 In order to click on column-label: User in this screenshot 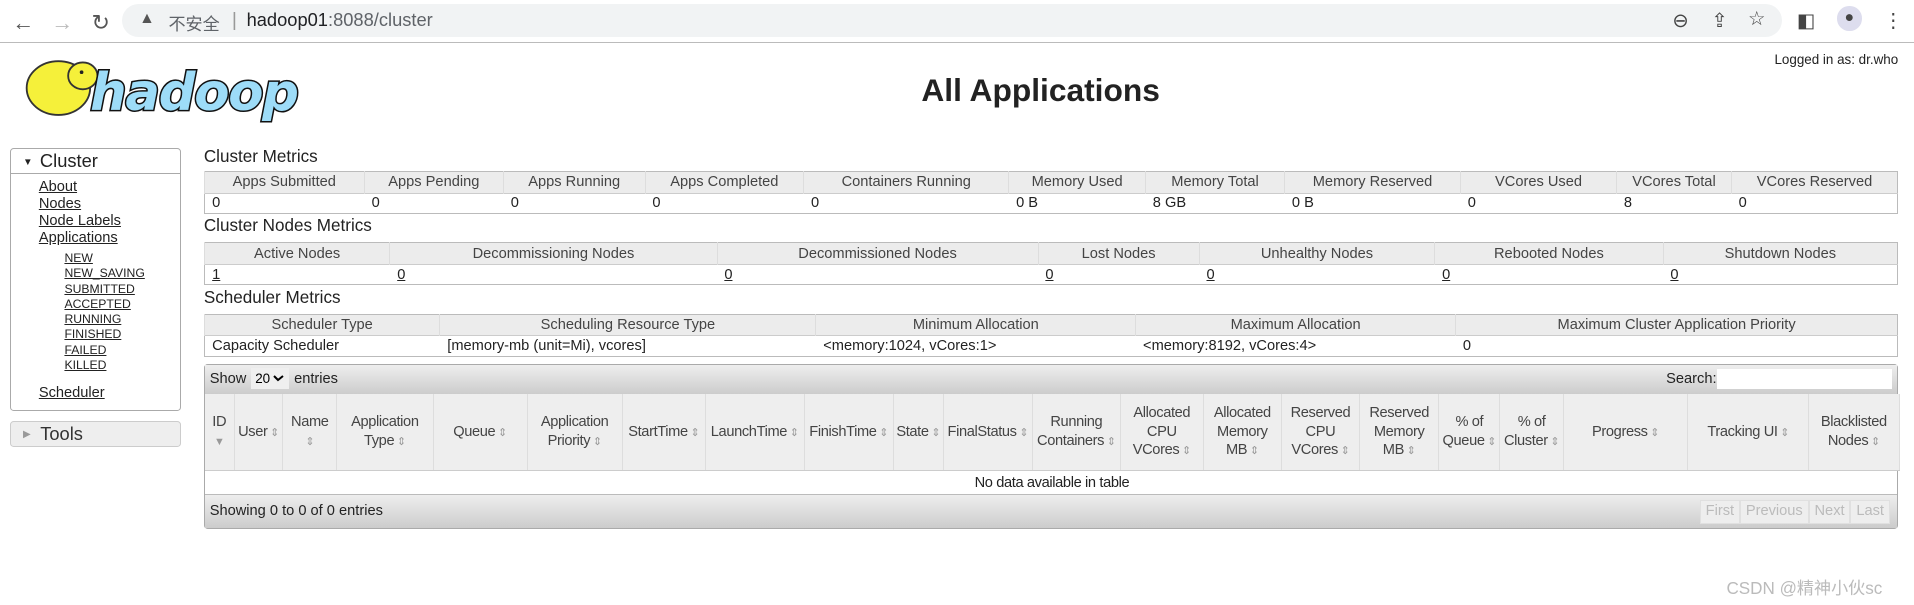, I will do `click(253, 431)`.